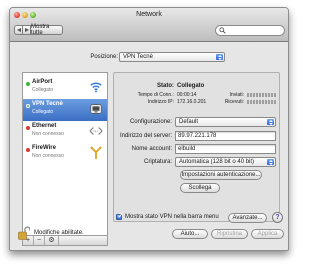 This screenshot has width=320, height=273. I want to click on service-item-firewire: FireWire Non connesso, so click(65, 154).